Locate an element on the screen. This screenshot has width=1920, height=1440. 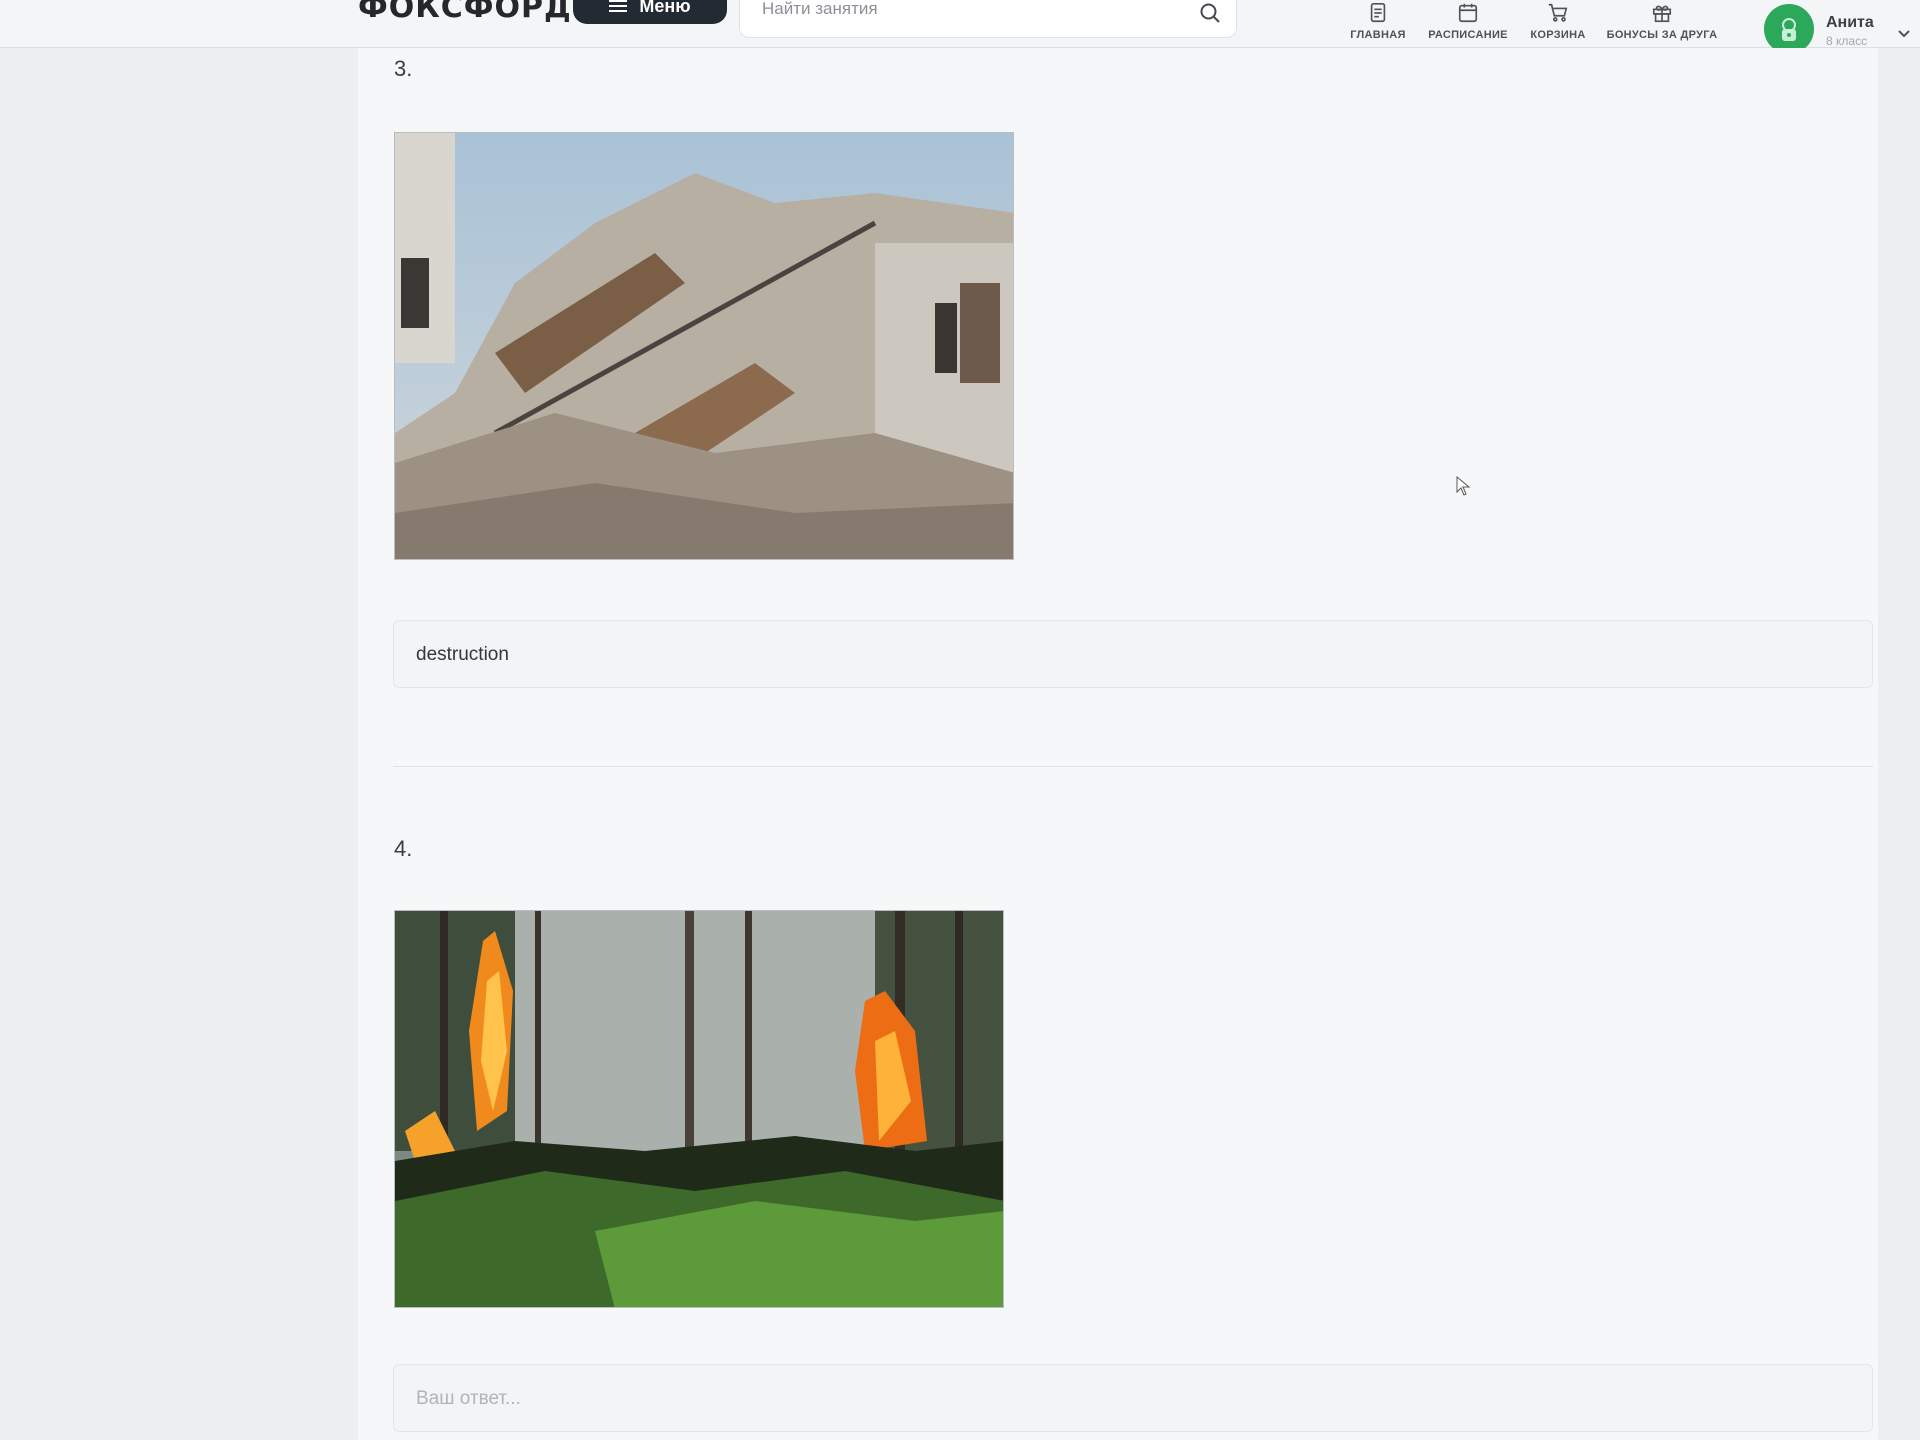
calendar-icon is located at coordinates (1468, 13).